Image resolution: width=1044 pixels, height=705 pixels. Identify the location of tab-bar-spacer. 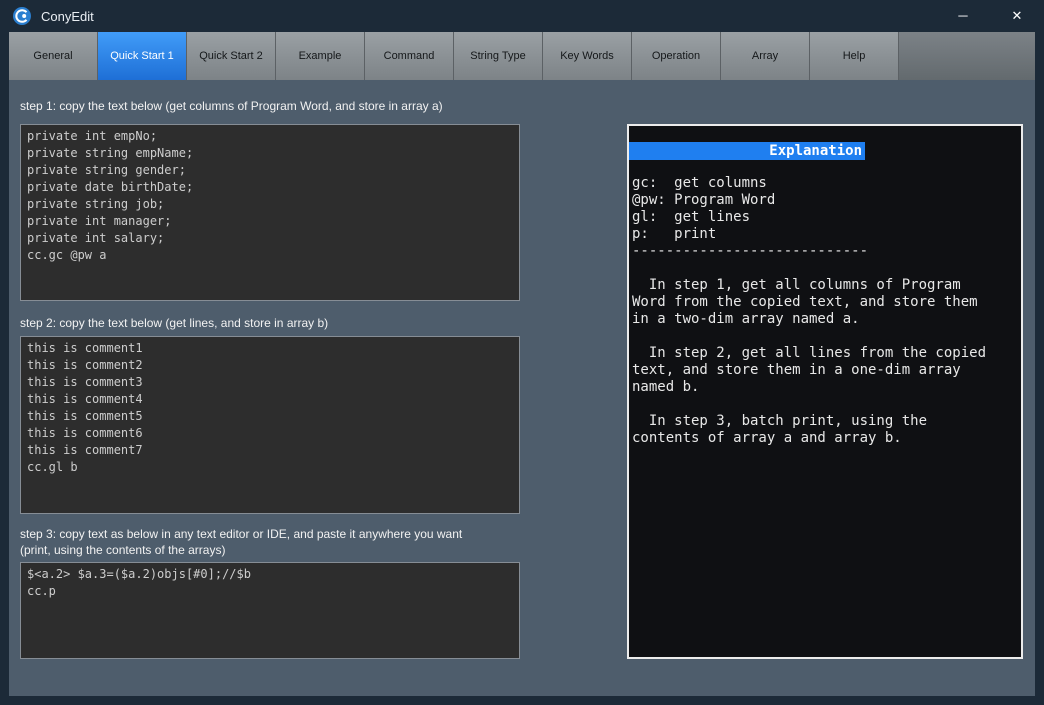
(967, 56).